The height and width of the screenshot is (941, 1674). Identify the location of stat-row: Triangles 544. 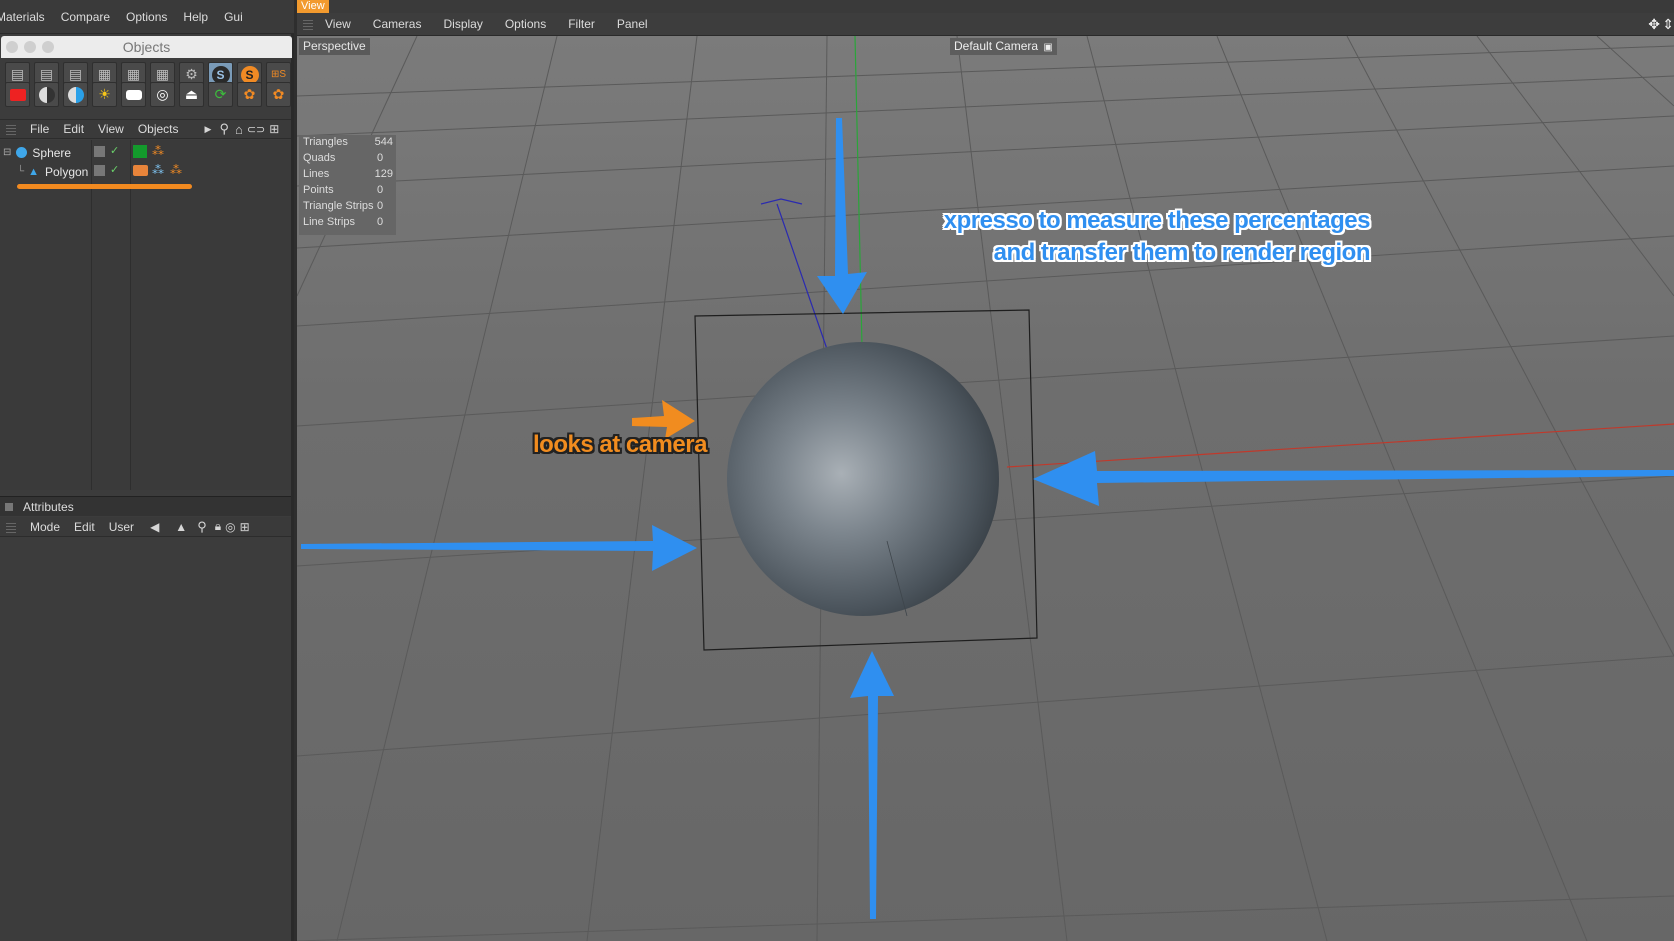
(348, 144).